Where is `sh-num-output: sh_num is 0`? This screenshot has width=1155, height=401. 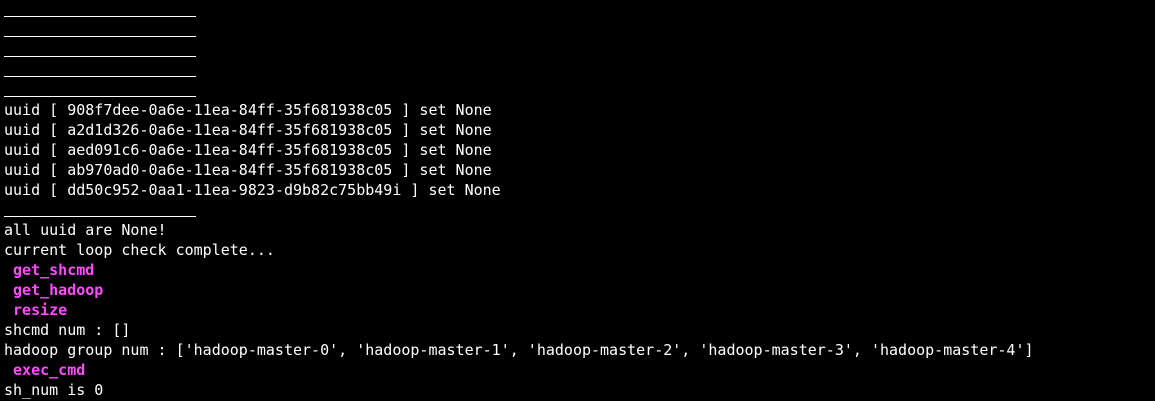 sh-num-output: sh_num is 0 is located at coordinates (54, 390).